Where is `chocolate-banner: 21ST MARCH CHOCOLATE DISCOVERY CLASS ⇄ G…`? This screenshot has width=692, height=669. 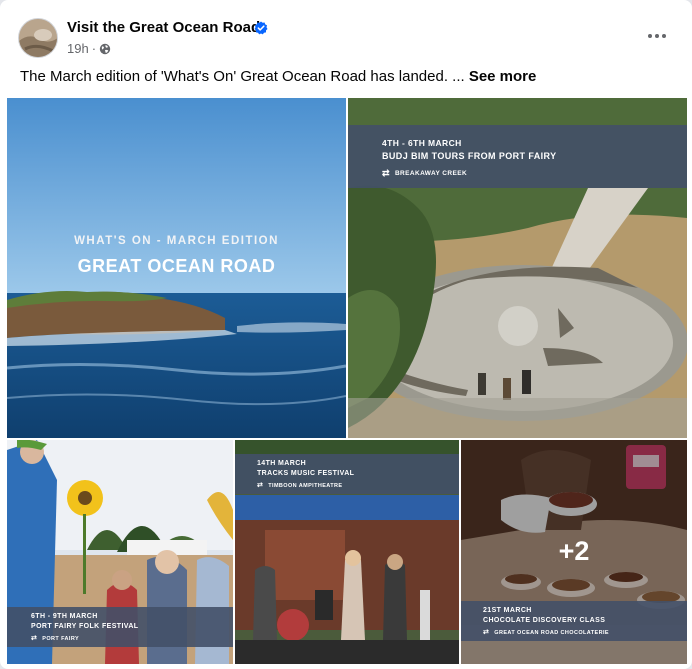 chocolate-banner: 21ST MARCH CHOCOLATE DISCOVERY CLASS ⇄ G… is located at coordinates (574, 621).